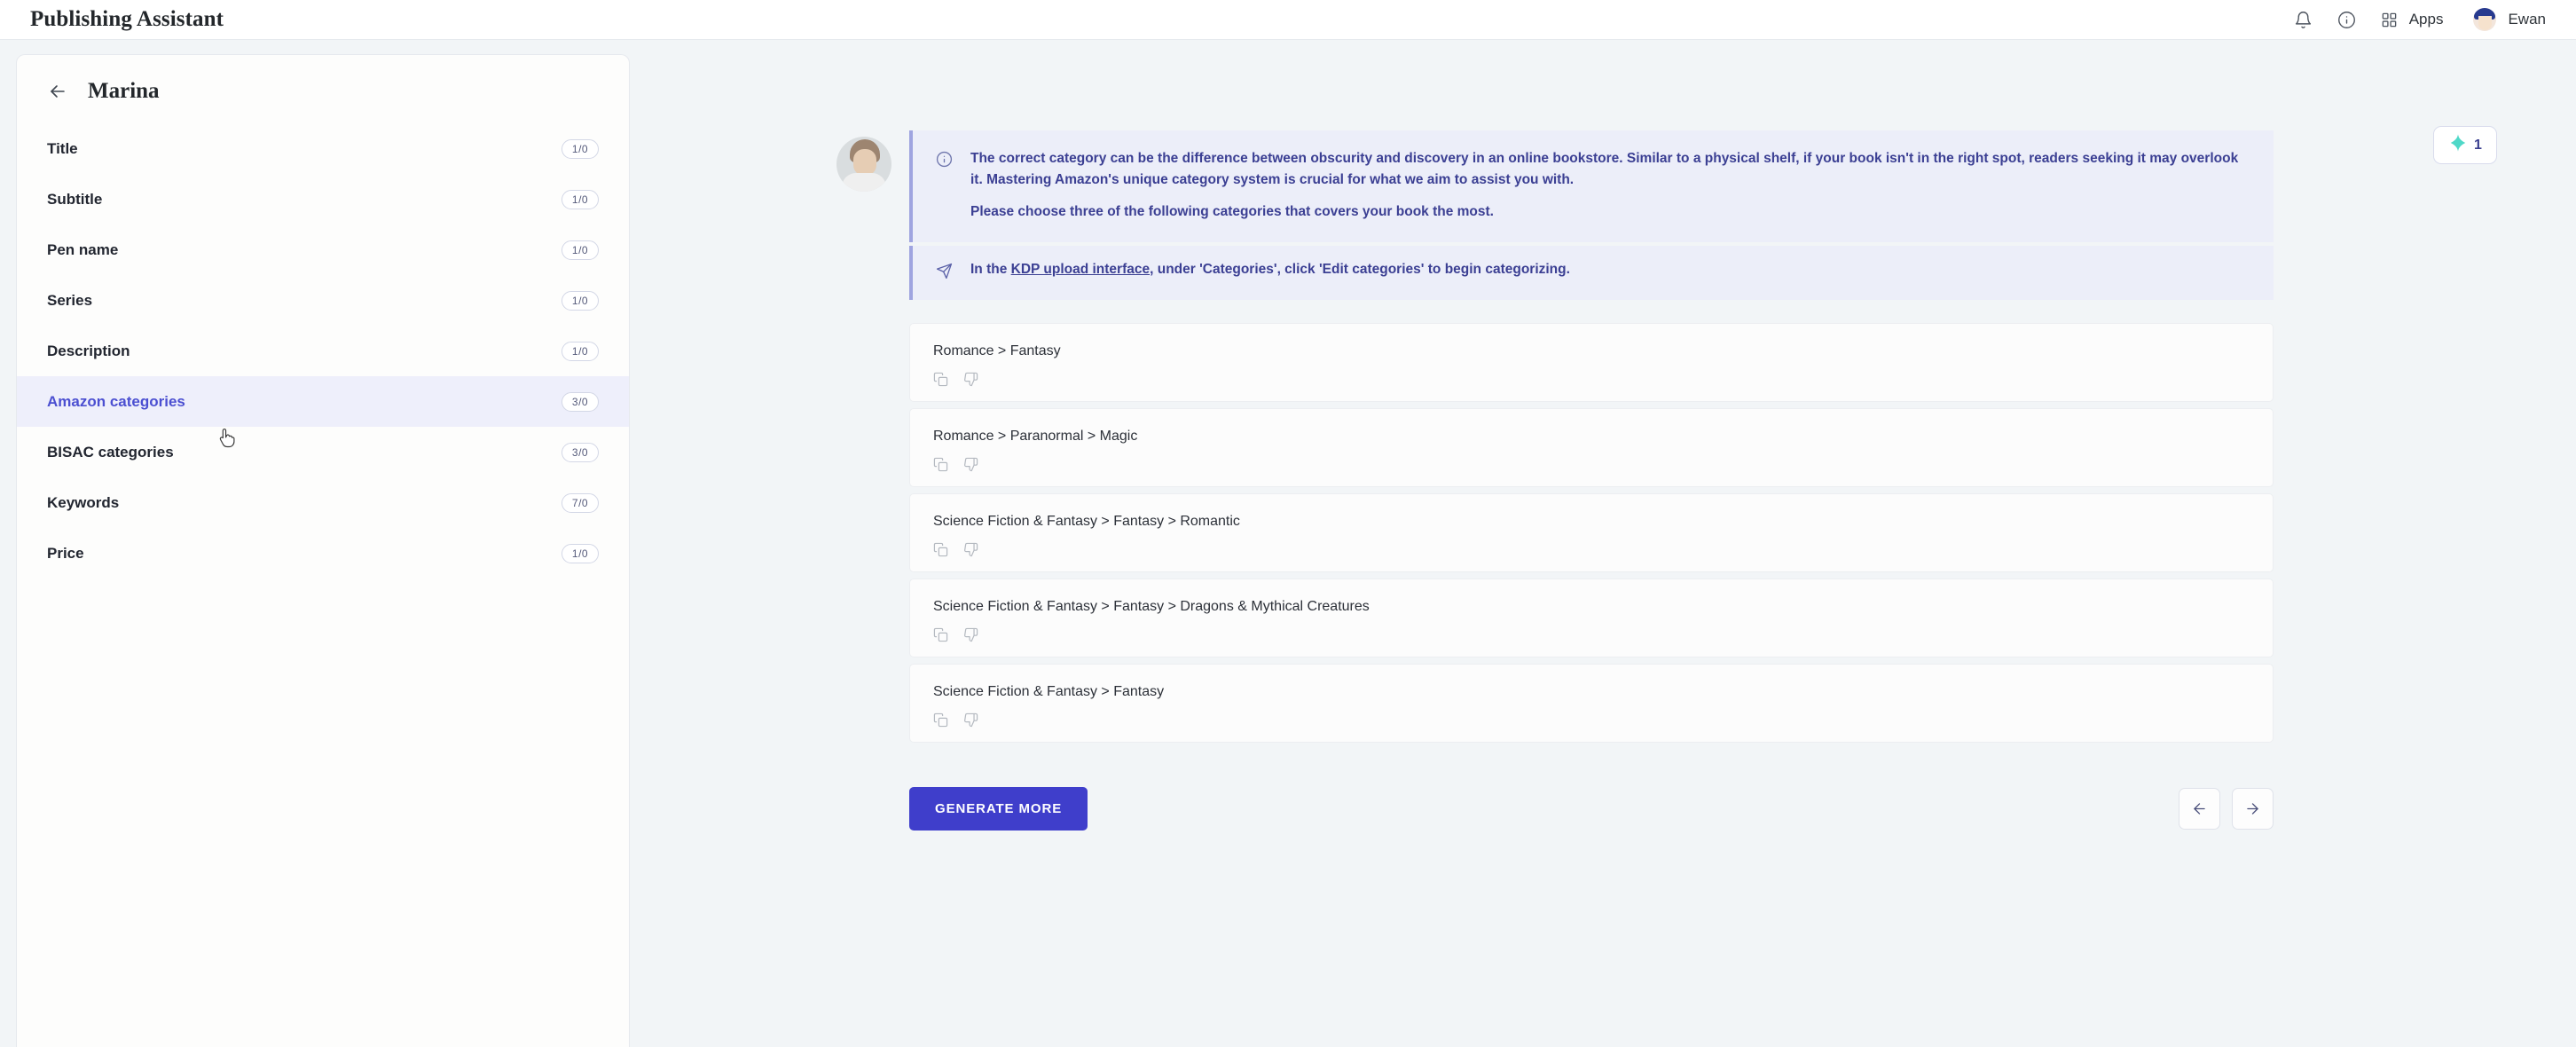 This screenshot has width=2576, height=1047. Describe the element at coordinates (323, 401) in the screenshot. I see `sidebar-item-amazon-categories: Amazon categories 3/0` at that location.